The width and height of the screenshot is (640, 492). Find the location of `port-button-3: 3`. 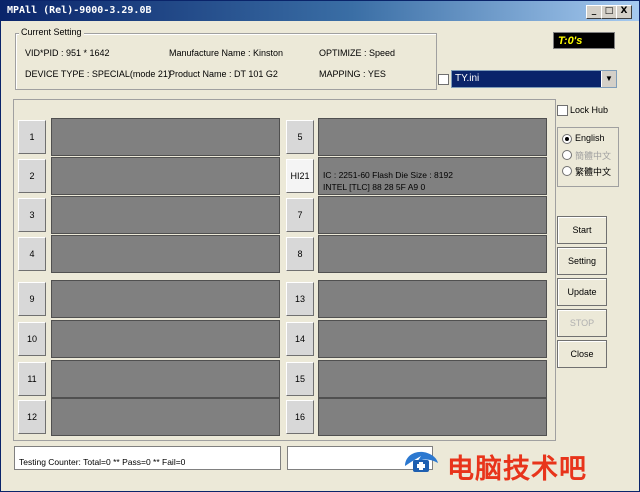

port-button-3: 3 is located at coordinates (32, 215).